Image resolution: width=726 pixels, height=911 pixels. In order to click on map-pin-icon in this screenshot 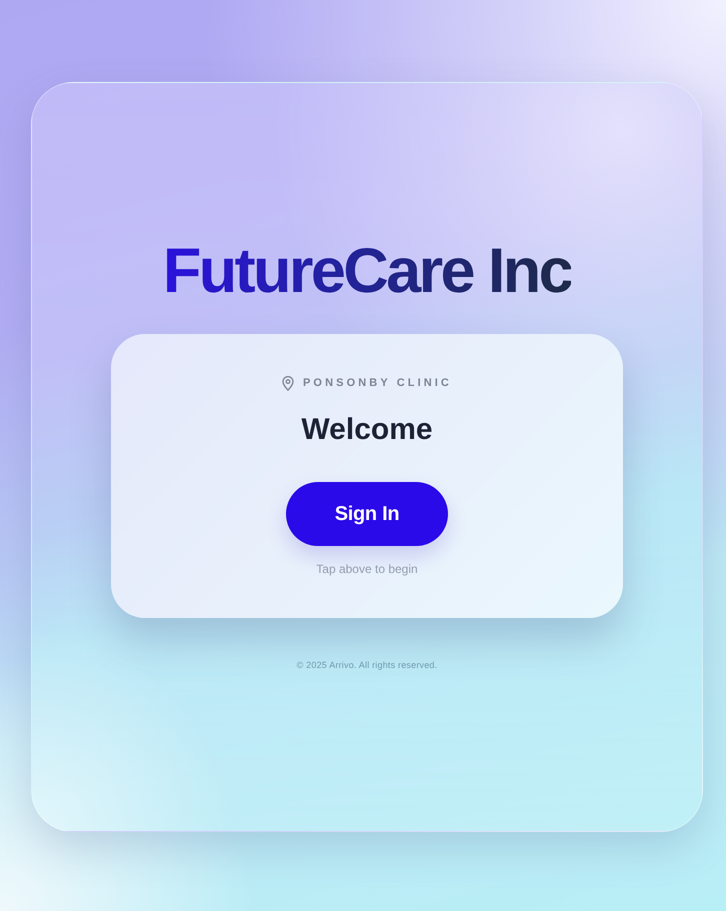, I will do `click(288, 383)`.